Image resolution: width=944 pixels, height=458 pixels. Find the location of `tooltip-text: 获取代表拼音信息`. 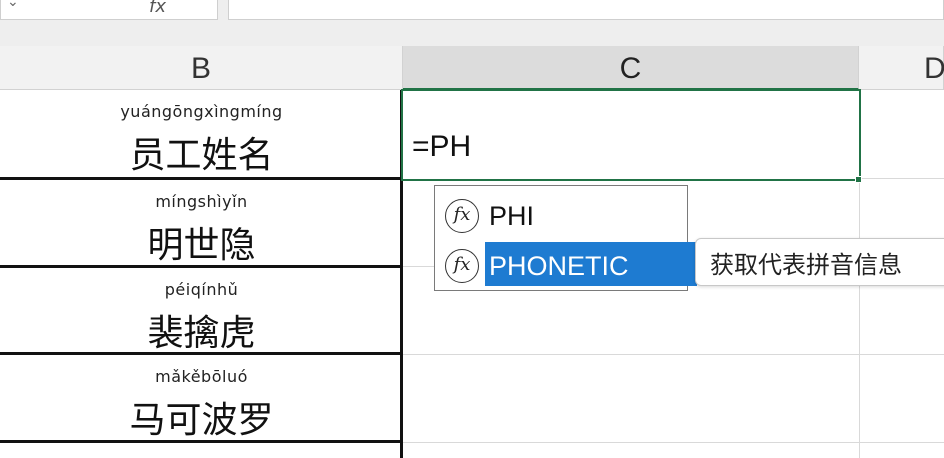

tooltip-text: 获取代表拼音信息 is located at coordinates (806, 265).